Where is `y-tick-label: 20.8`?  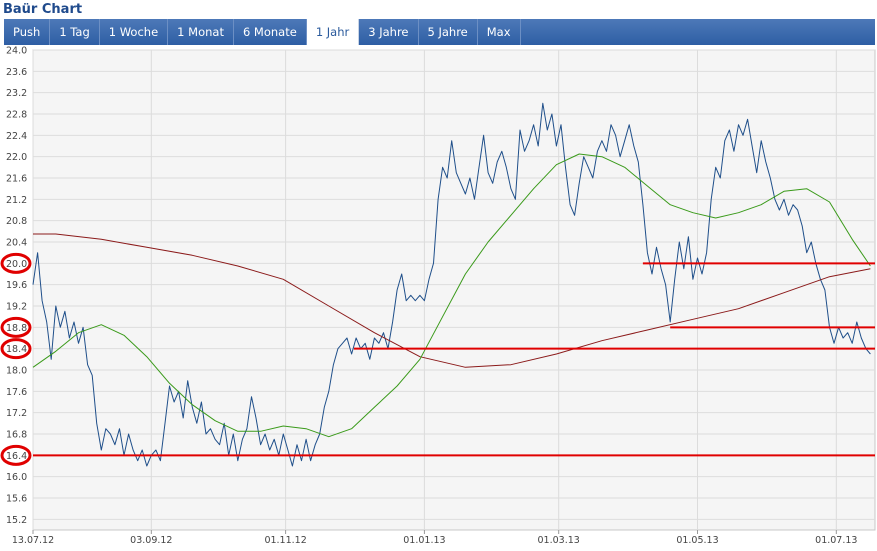 y-tick-label: 20.8 is located at coordinates (16, 221).